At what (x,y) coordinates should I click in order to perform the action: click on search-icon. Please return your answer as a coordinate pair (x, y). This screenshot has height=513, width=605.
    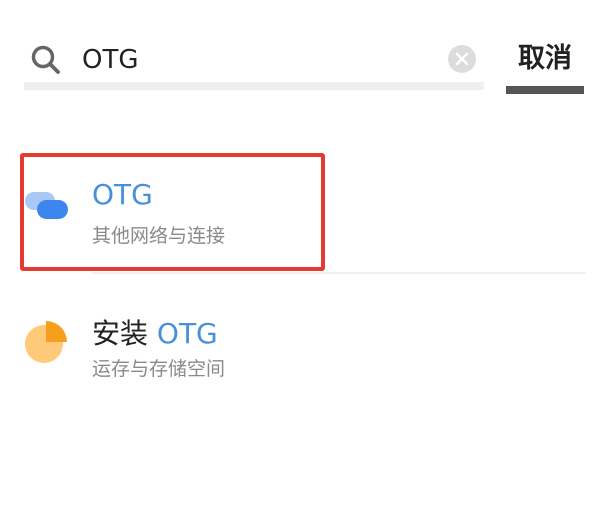
    Looking at the image, I should click on (45, 59).